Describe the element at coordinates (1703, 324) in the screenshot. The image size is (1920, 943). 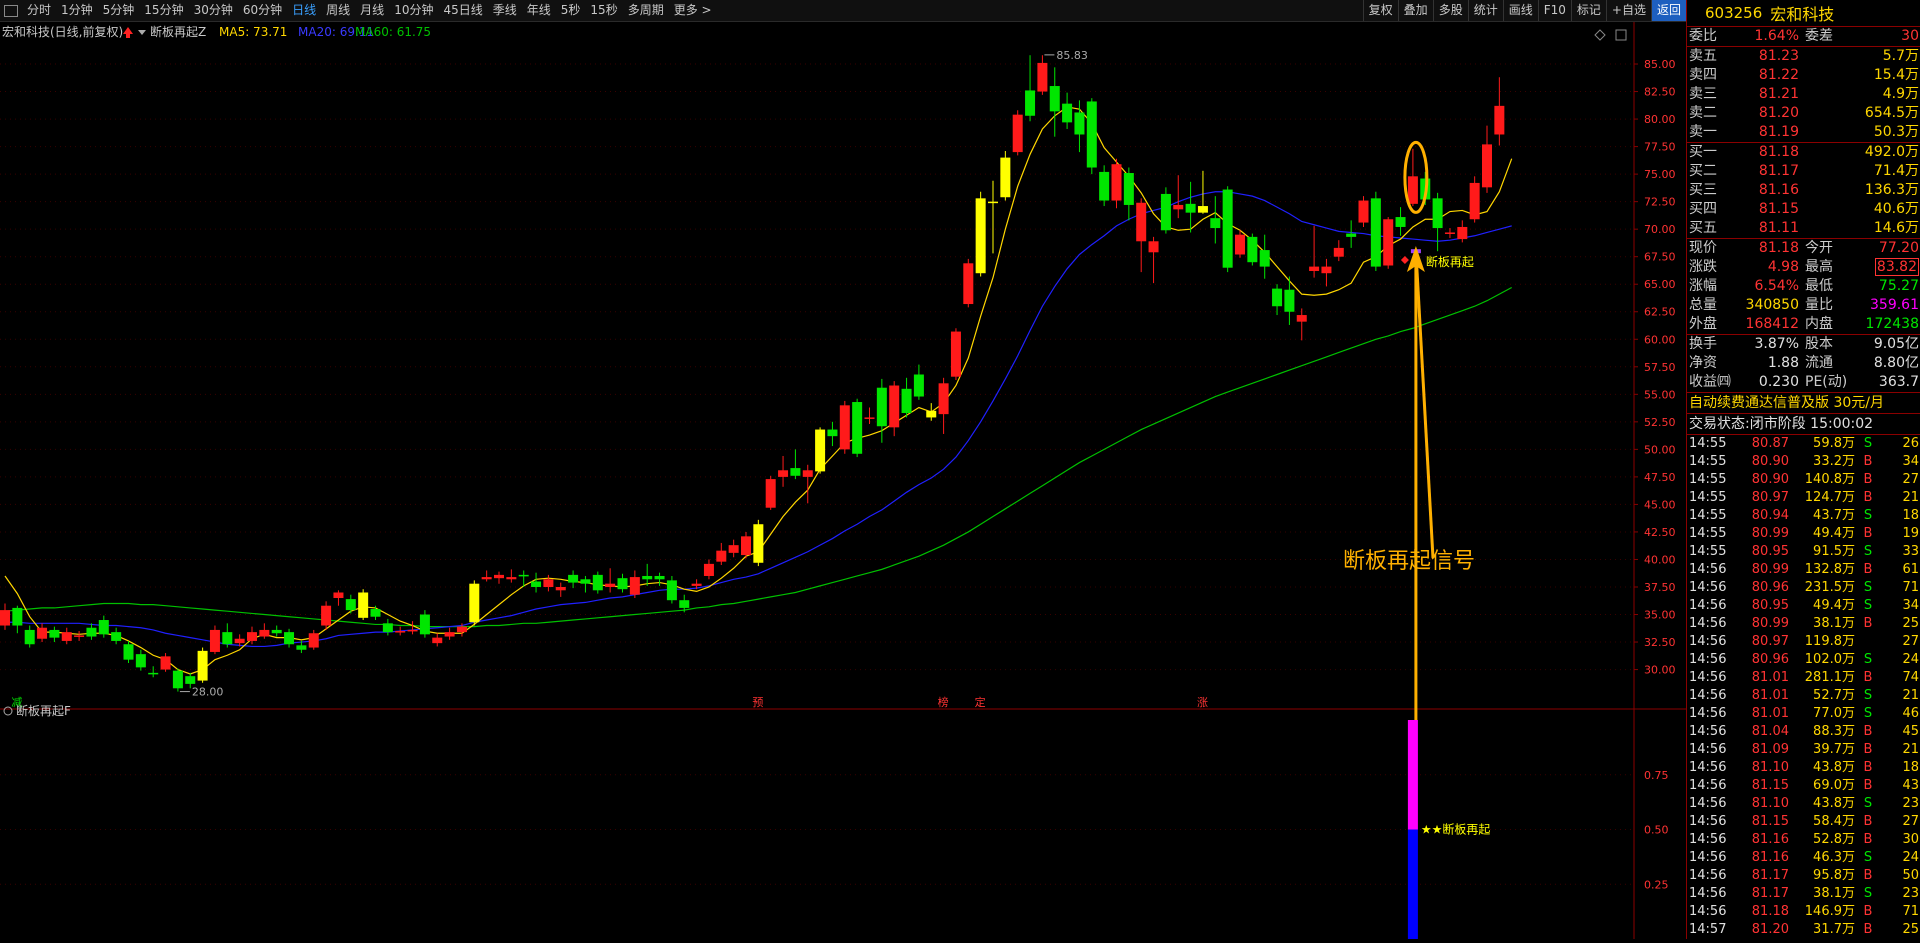
I see `stat-label: 外盘` at that location.